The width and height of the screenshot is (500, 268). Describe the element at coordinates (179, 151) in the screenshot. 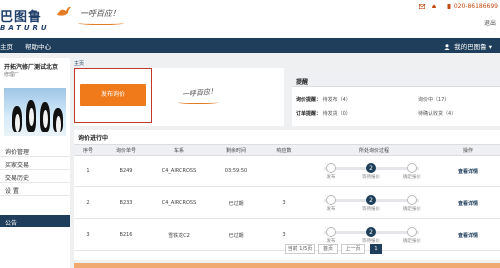

I see `column-header: 车系` at that location.